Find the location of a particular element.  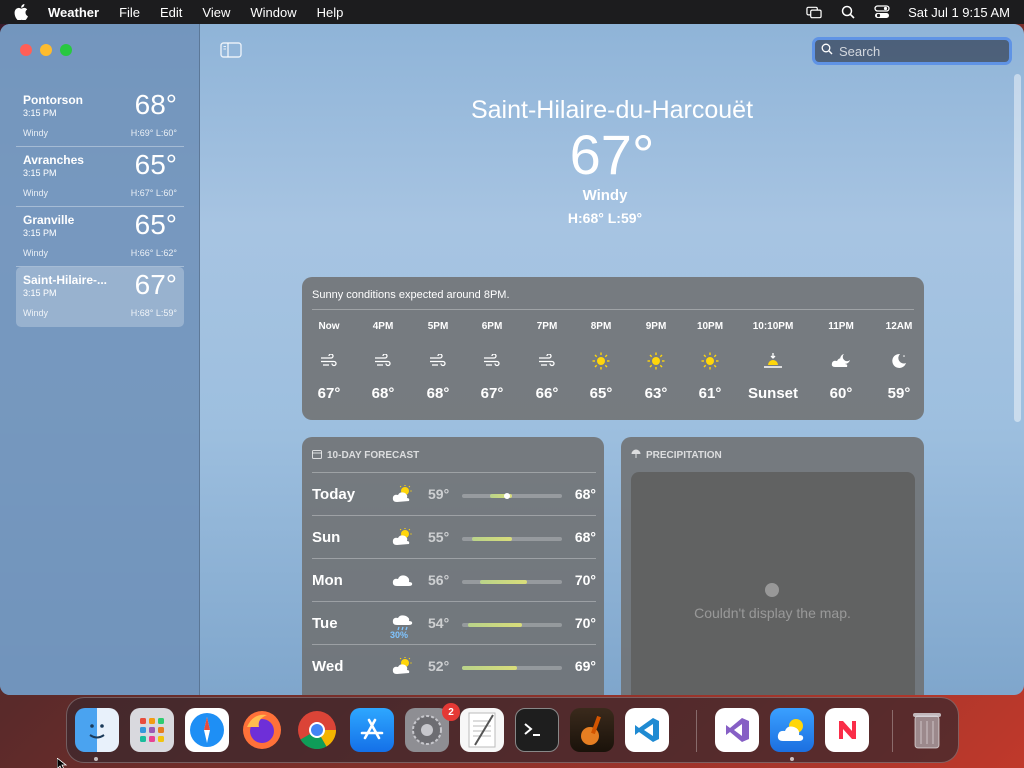

textedit-icon is located at coordinates (482, 730).